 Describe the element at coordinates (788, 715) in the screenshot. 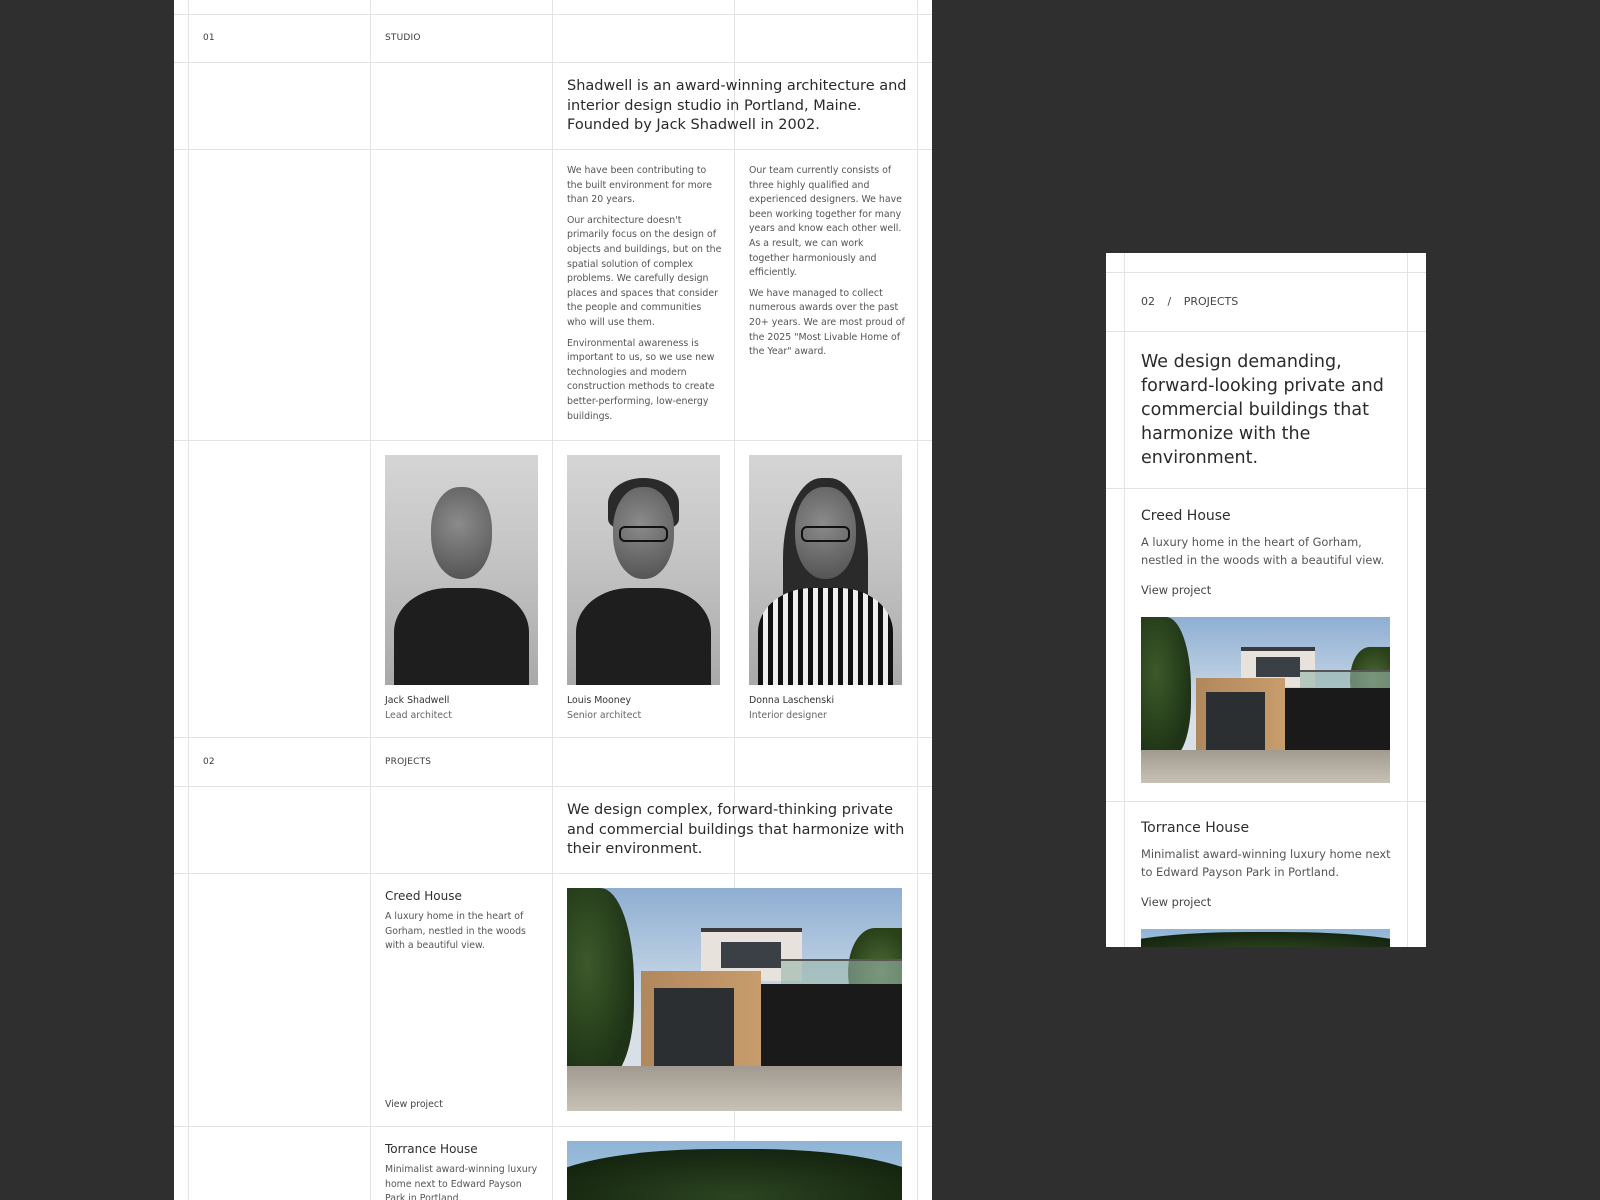

I see `team-member-role: Interior designer` at that location.